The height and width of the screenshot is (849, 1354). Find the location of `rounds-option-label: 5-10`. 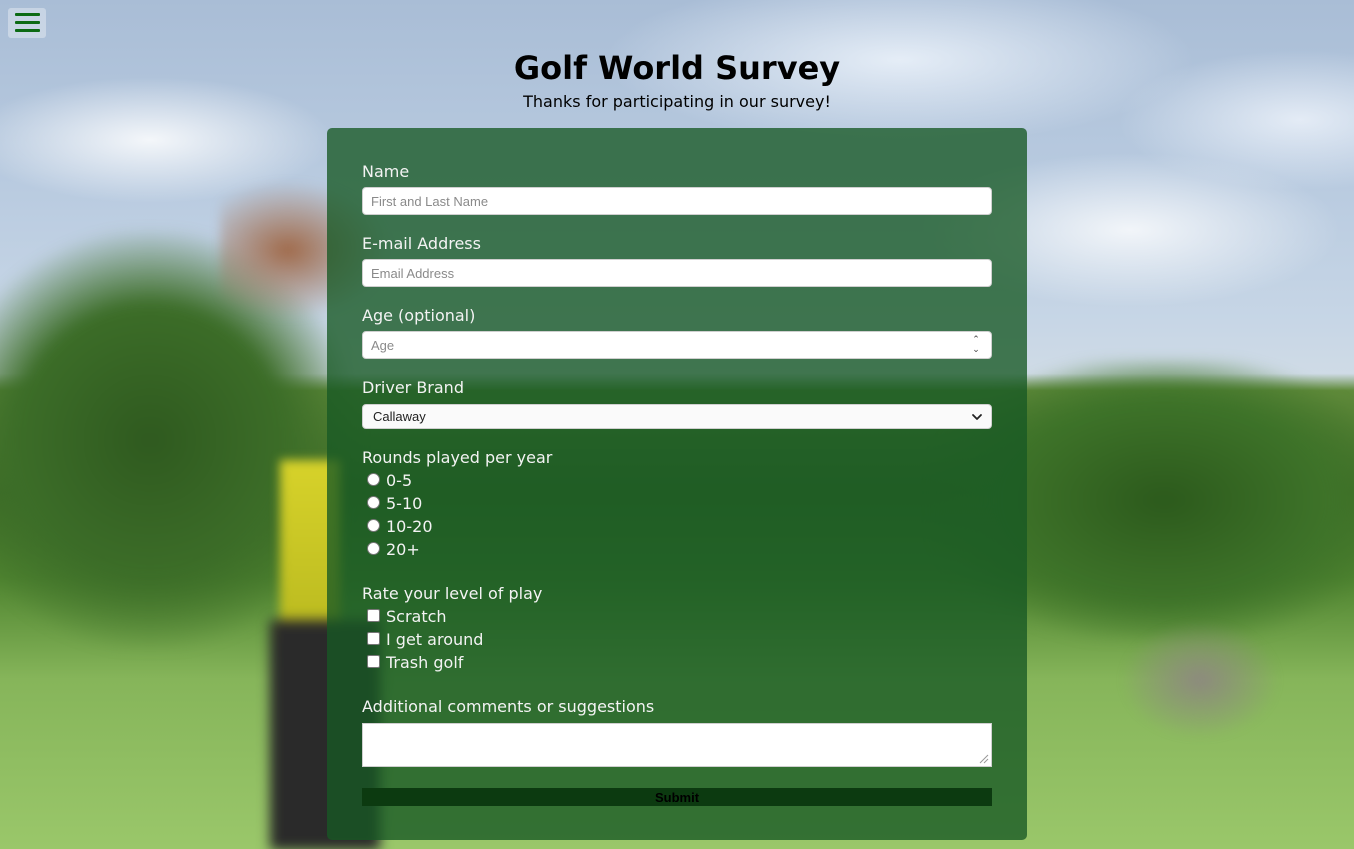

rounds-option-label: 5-10 is located at coordinates (404, 503).